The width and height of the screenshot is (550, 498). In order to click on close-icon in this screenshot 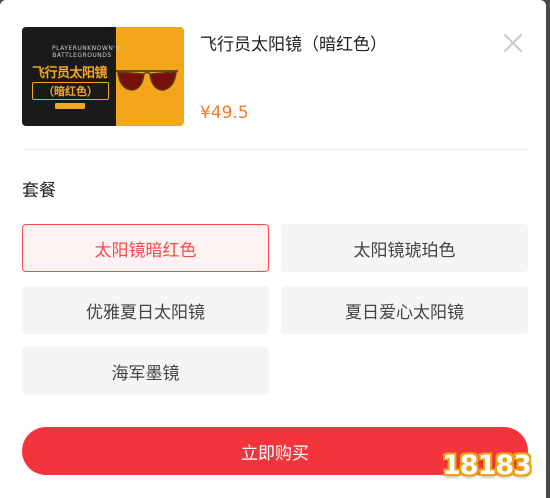, I will do `click(513, 43)`.